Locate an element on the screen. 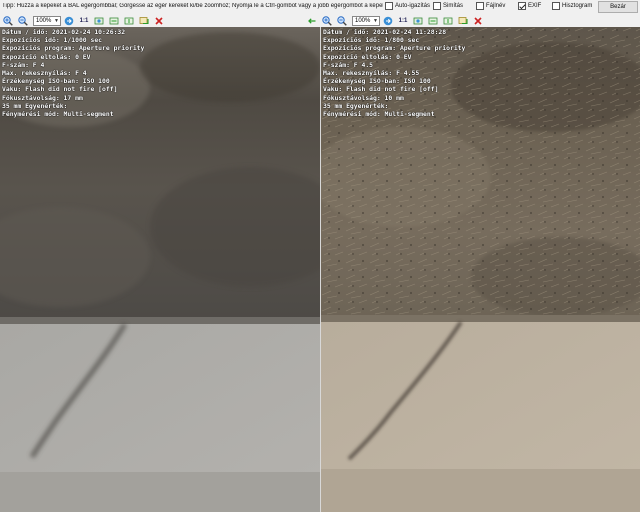  arrow-left-icon is located at coordinates (312, 21).